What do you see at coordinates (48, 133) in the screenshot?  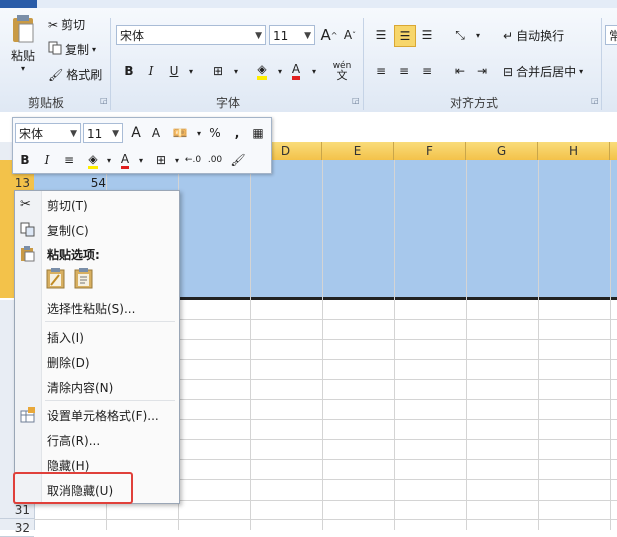 I see `mini-font-name-combo: 宋体 ▼` at bounding box center [48, 133].